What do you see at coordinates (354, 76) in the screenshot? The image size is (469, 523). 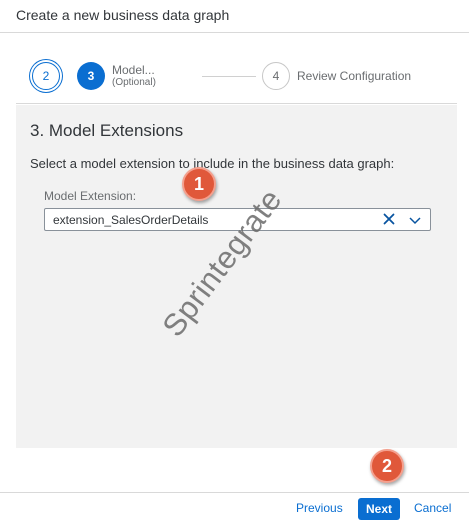 I see `step-4-label: Review Configuration` at bounding box center [354, 76].